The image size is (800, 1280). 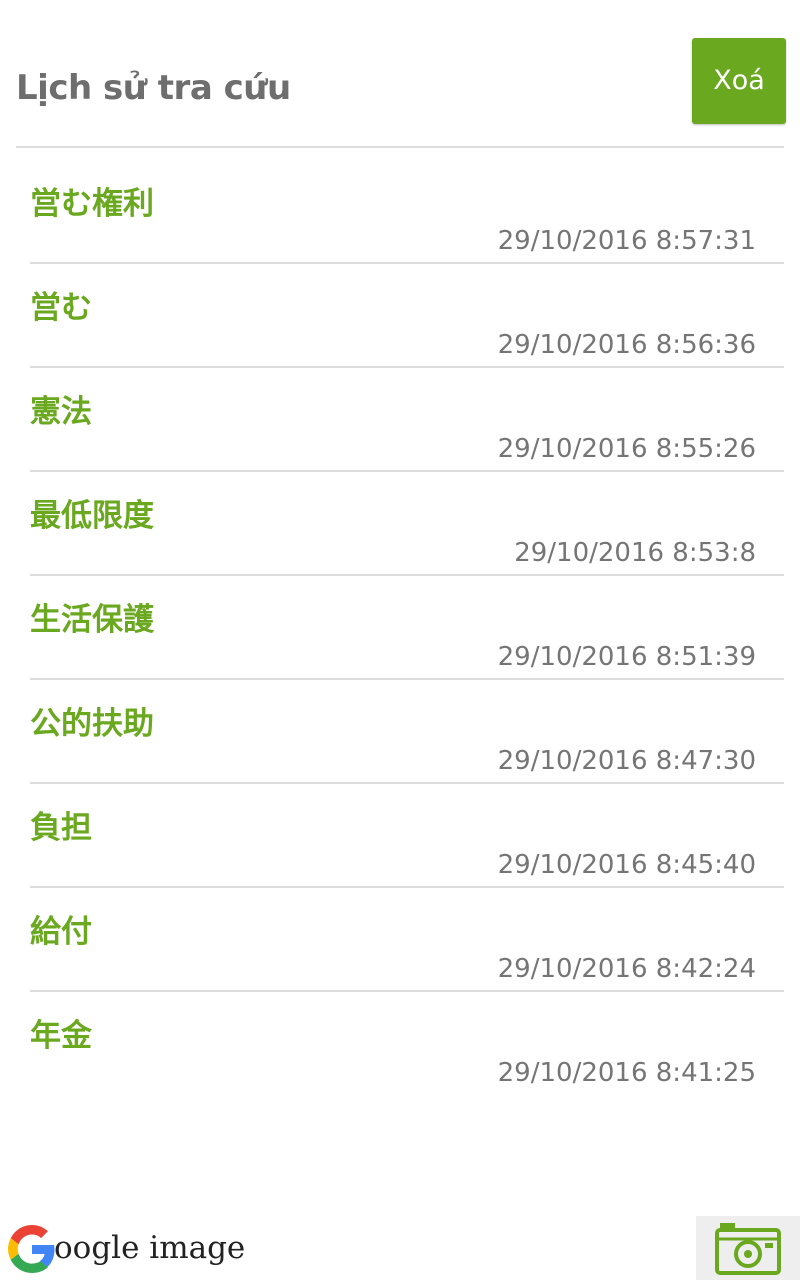 What do you see at coordinates (626, 449) in the screenshot?
I see `history-item-time: 29/10/2016 8:55:26` at bounding box center [626, 449].